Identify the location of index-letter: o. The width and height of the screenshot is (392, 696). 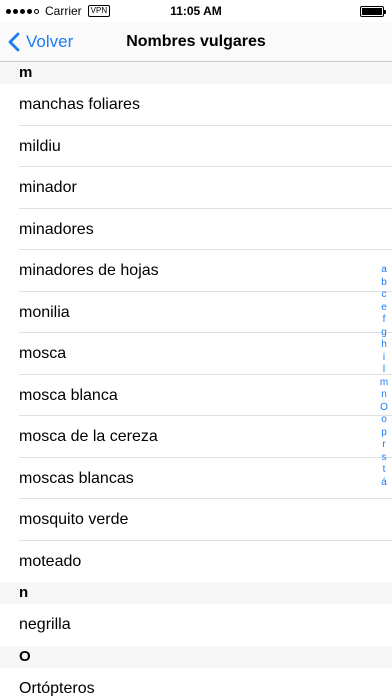
(384, 420).